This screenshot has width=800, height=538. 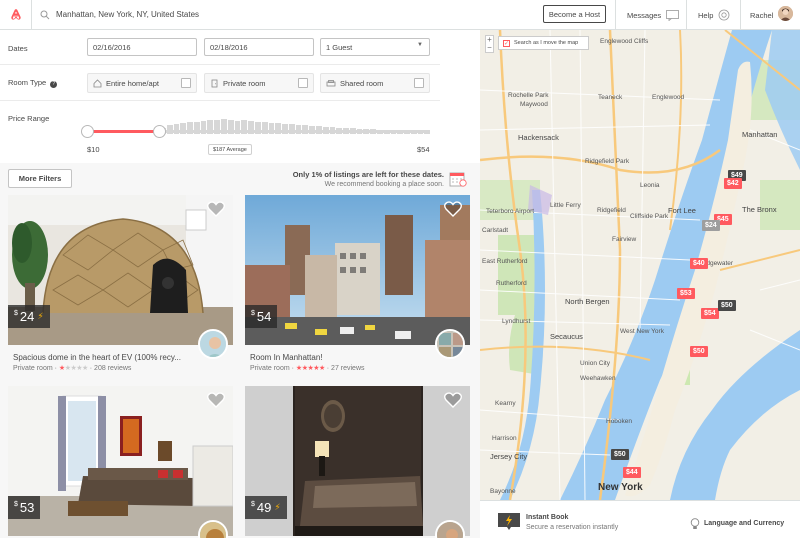 I want to click on home-icon, so click(x=97, y=82).